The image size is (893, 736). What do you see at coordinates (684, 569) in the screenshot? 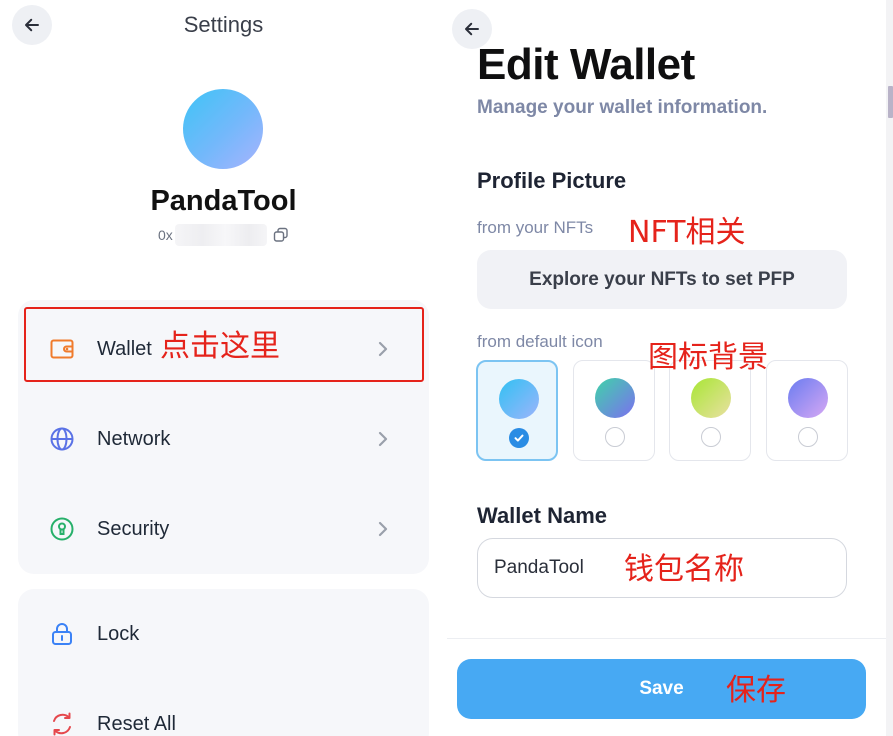
I see `annotation-wallet-name: 钱包名称` at bounding box center [684, 569].